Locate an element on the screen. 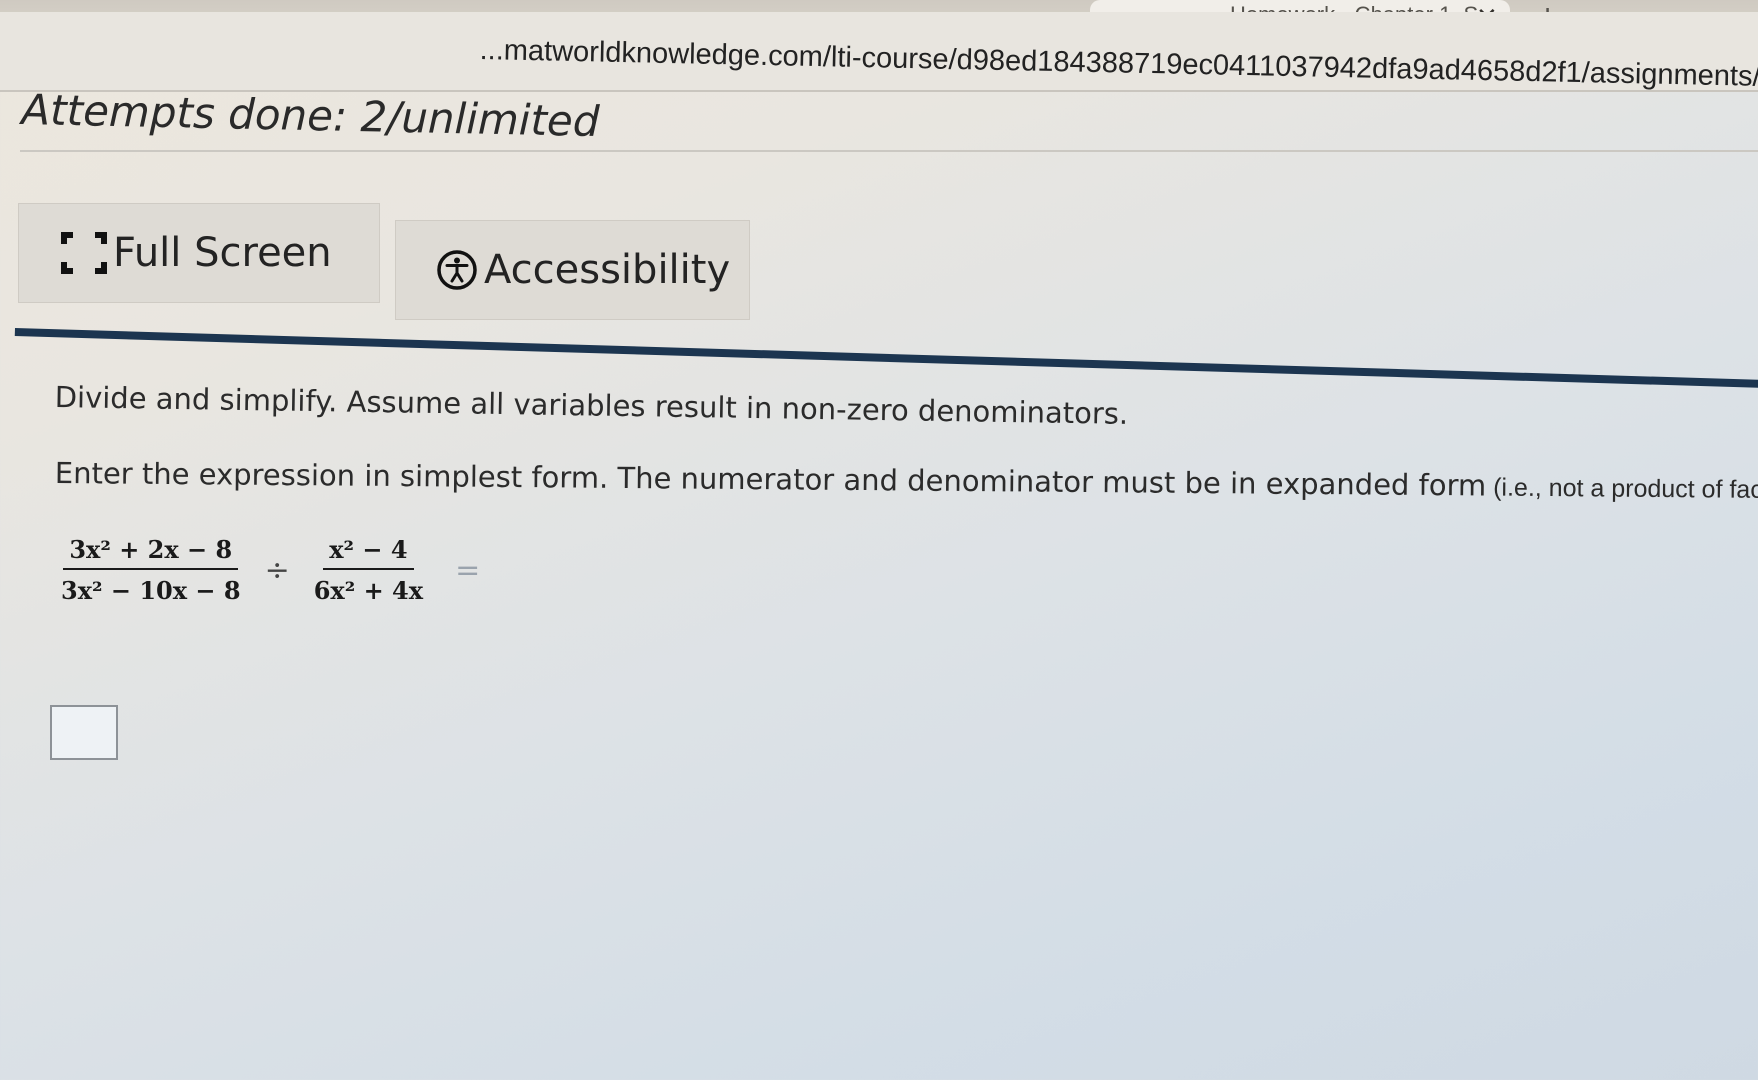 This screenshot has height=1080, width=1758. accessibility-label: Accessibility is located at coordinates (607, 270).